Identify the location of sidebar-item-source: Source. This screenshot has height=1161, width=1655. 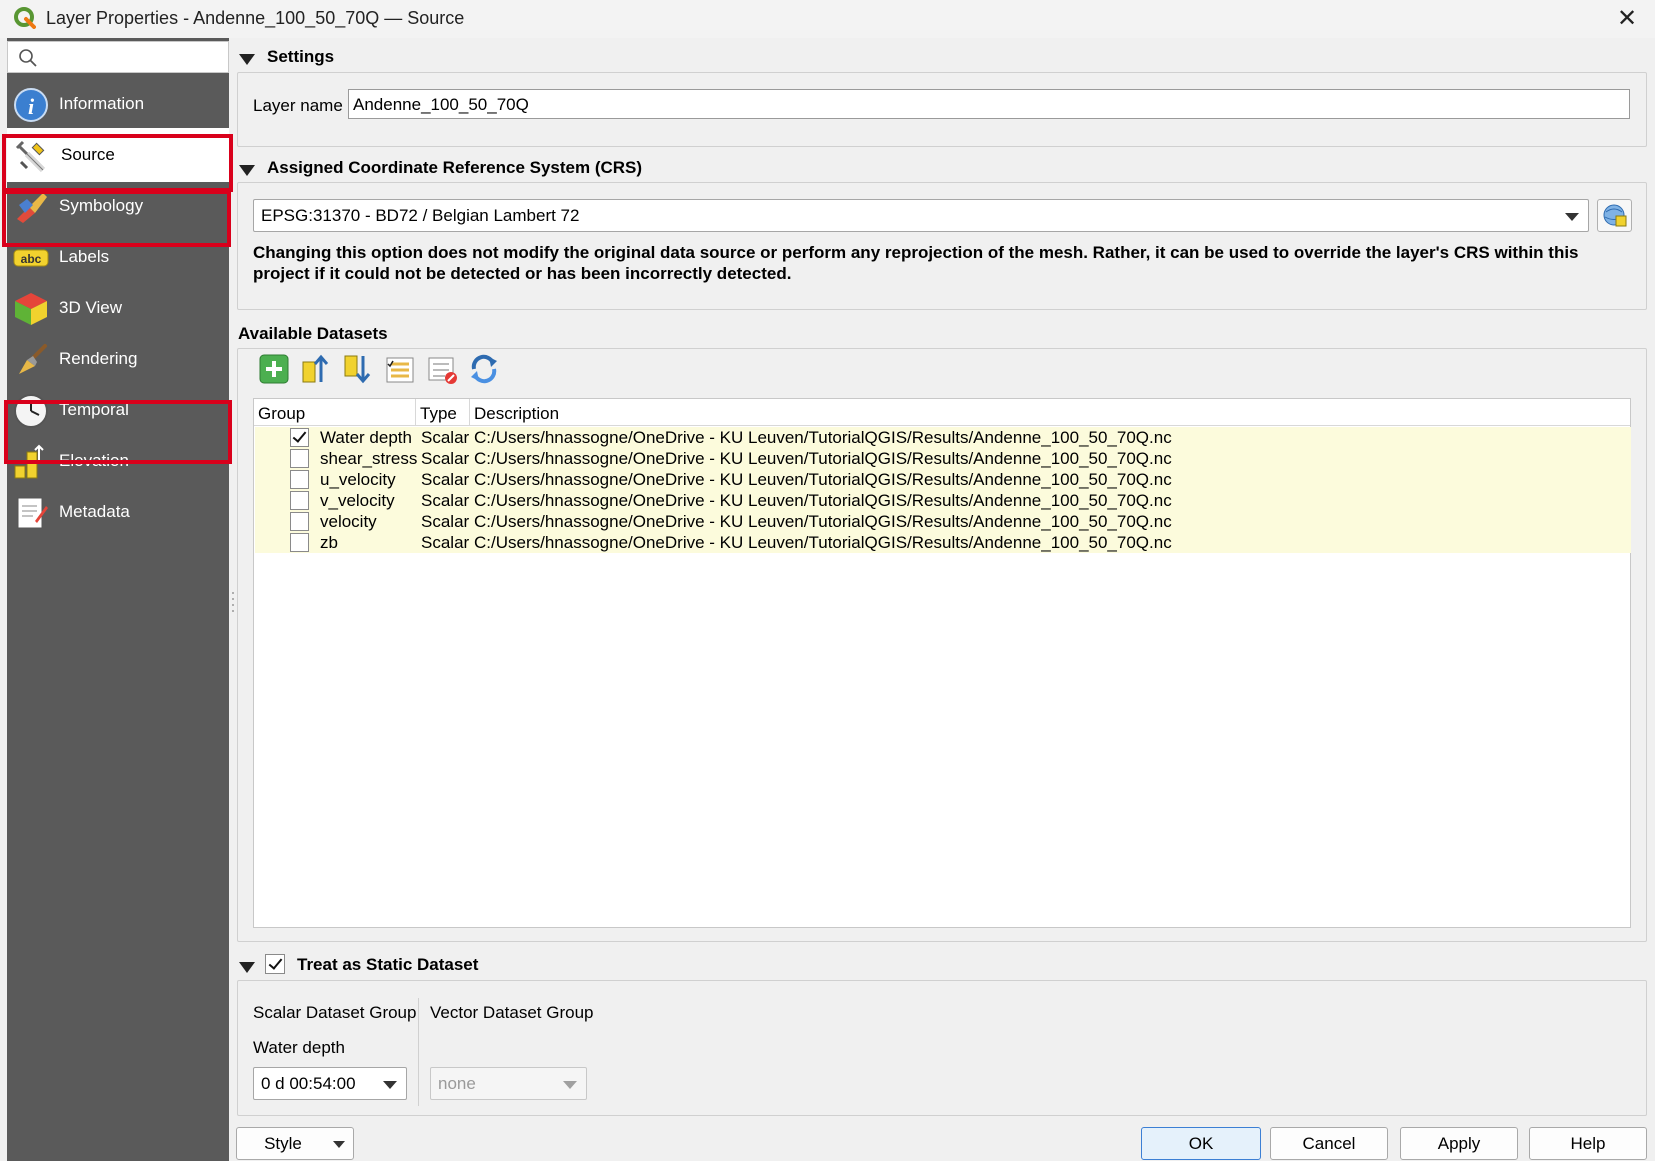
(118, 155).